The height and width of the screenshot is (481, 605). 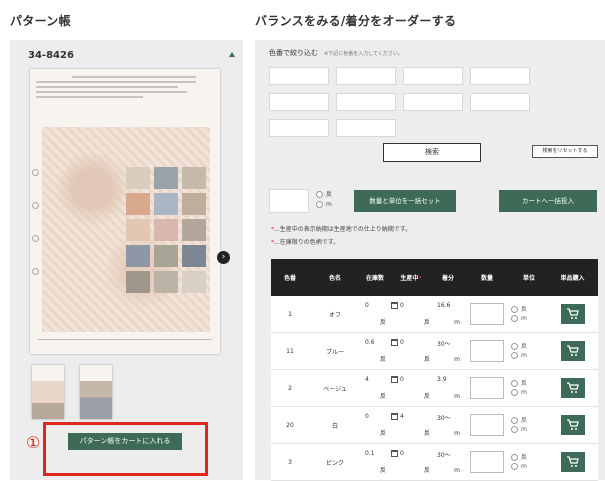 What do you see at coordinates (305, 242) in the screenshot?
I see `note-stock-limited: *...在庫限りの色柄です。` at bounding box center [305, 242].